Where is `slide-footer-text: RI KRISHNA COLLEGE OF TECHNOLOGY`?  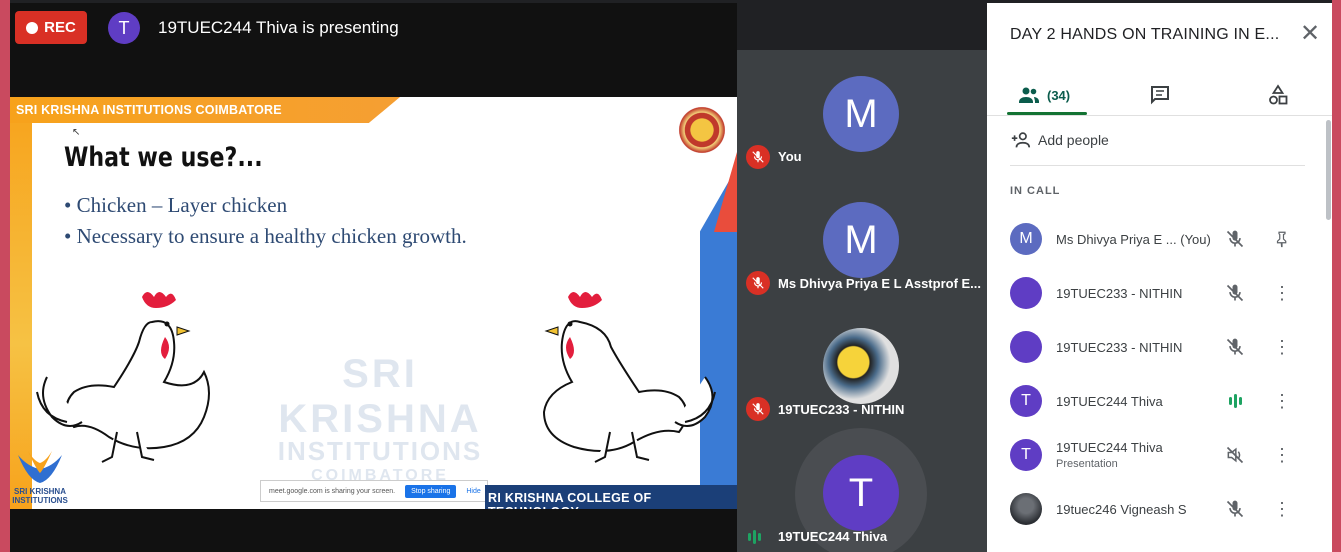 slide-footer-text: RI KRISHNA COLLEGE OF TECHNOLOGY is located at coordinates (570, 500).